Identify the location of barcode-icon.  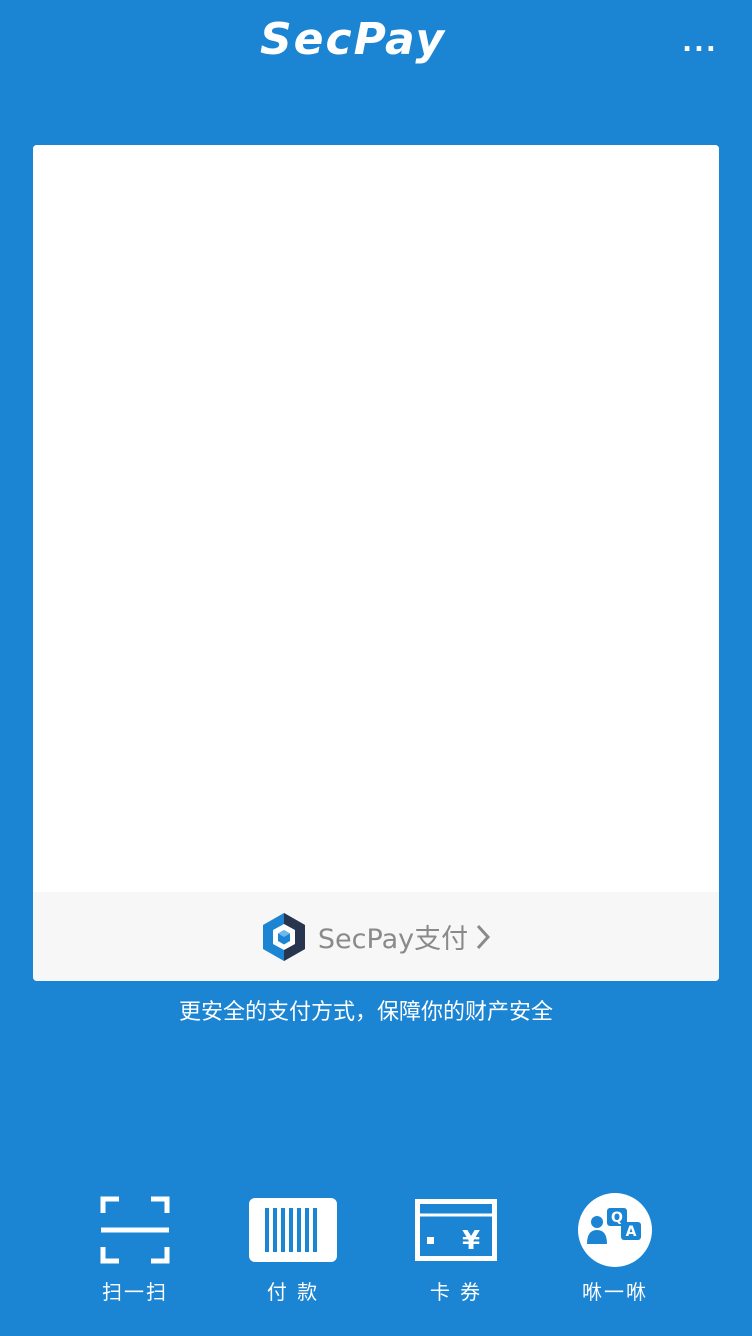
(293, 1230).